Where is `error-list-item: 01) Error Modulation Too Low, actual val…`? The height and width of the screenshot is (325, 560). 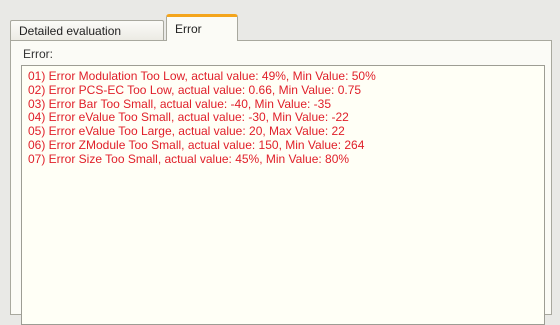
error-list-item: 01) Error Modulation Too Low, actual val… is located at coordinates (202, 76).